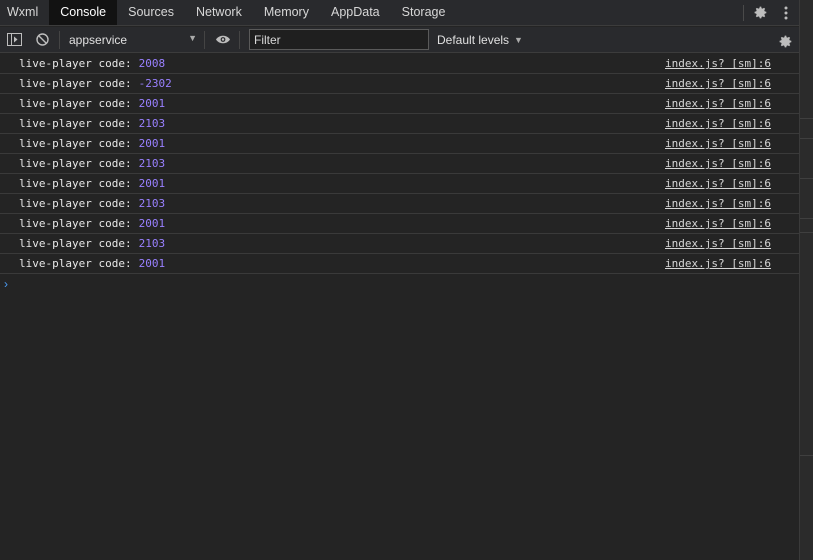 The height and width of the screenshot is (560, 813). I want to click on live-expression-eye-icon, so click(223, 40).